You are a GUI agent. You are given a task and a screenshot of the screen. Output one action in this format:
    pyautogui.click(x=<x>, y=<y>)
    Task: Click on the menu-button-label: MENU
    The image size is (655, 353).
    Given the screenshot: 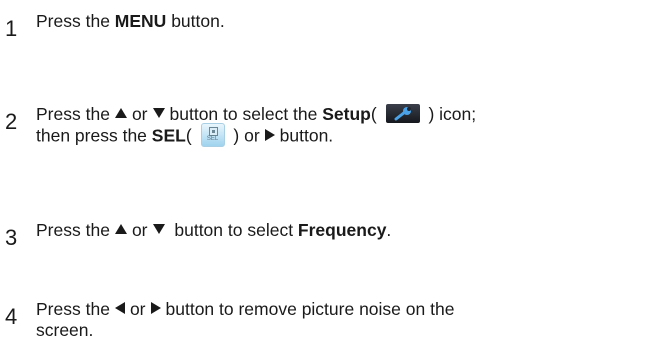 What is the action you would take?
    pyautogui.click(x=140, y=21)
    